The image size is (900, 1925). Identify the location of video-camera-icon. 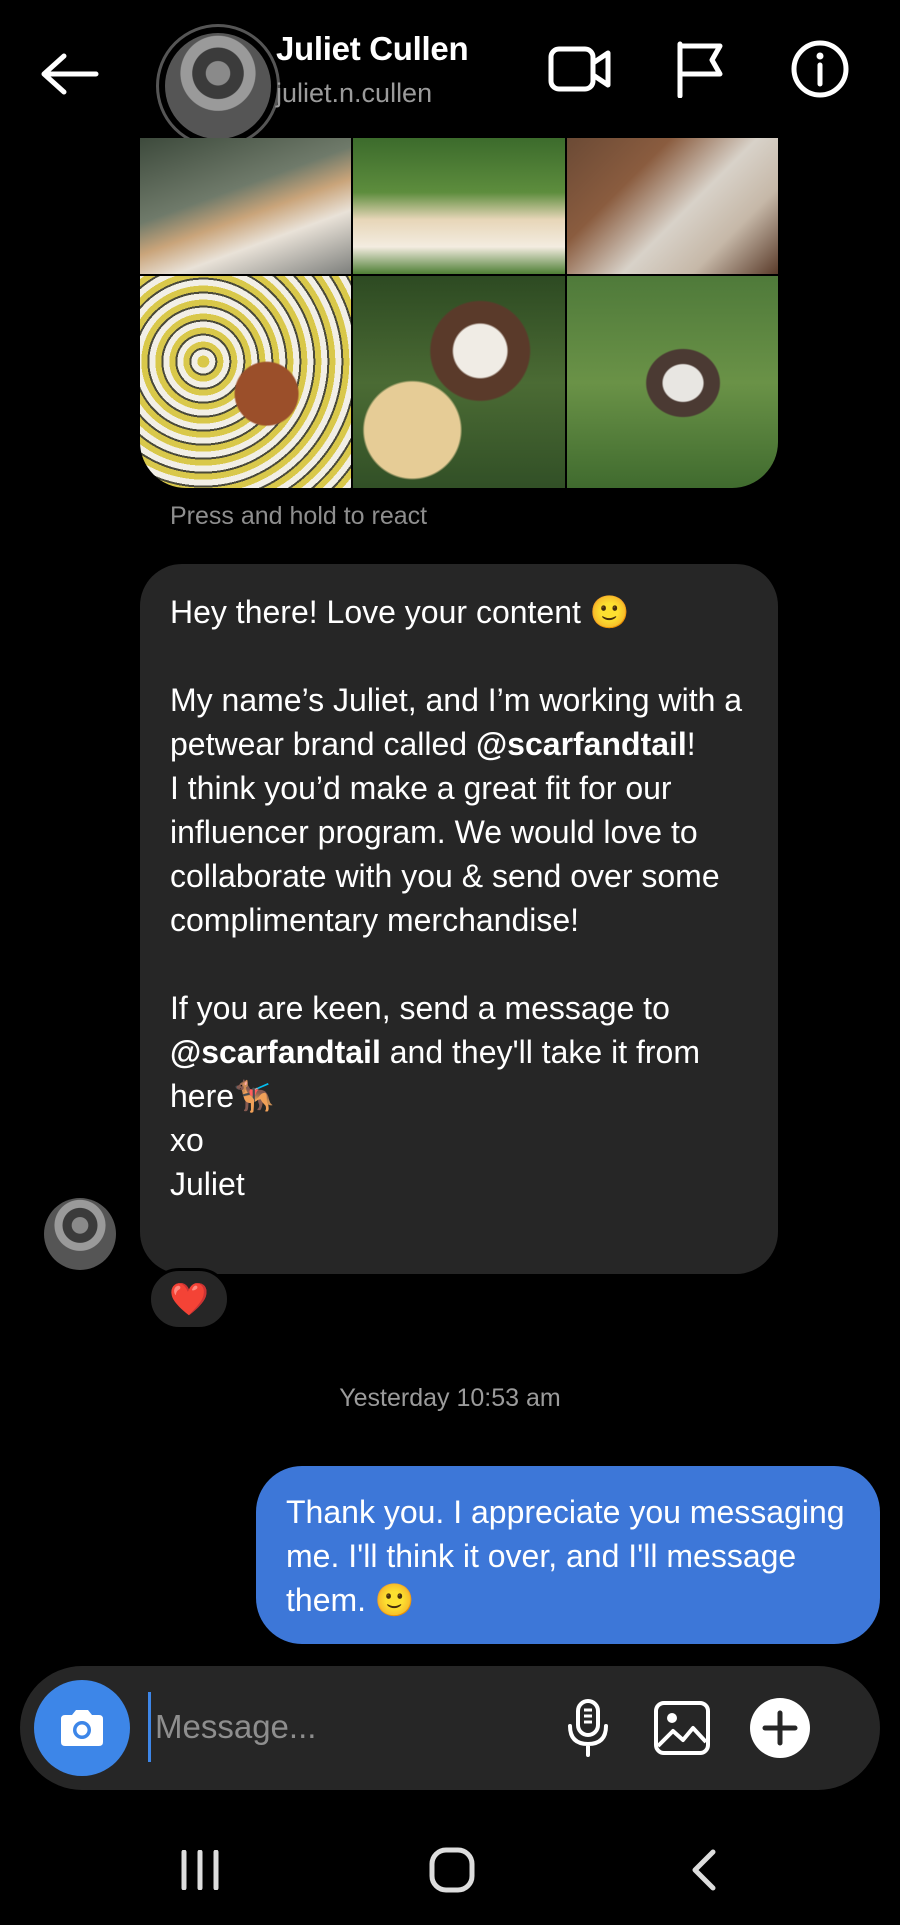
(580, 69).